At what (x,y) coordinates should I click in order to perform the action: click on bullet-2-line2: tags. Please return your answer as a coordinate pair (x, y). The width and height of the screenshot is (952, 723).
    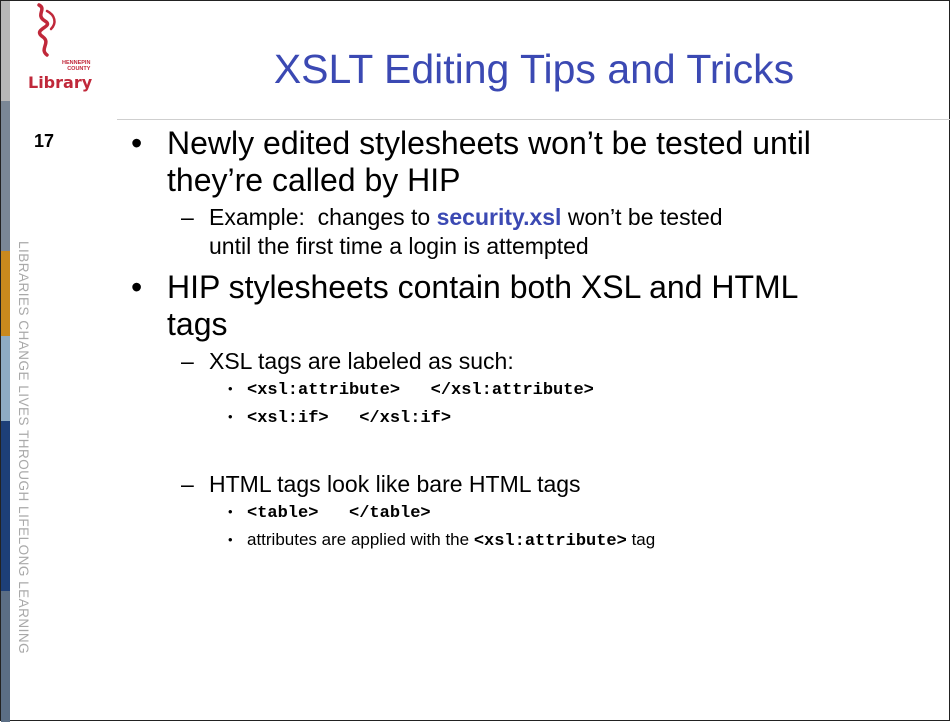
    Looking at the image, I should click on (197, 324).